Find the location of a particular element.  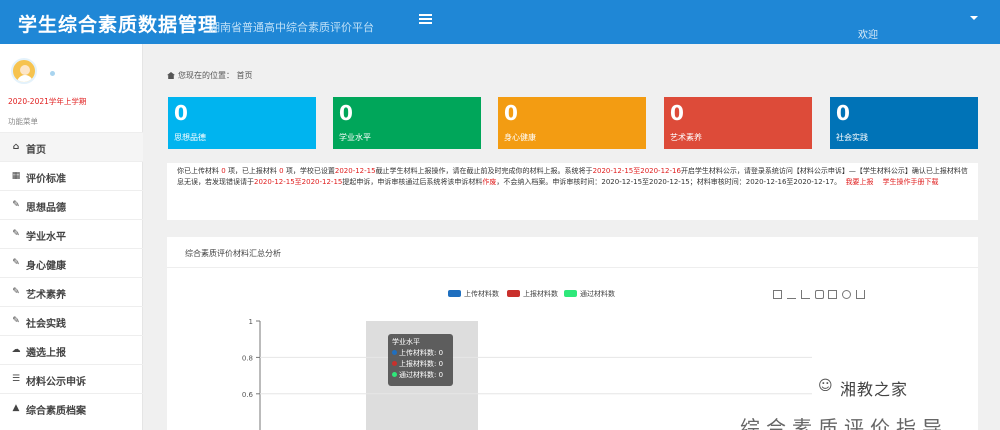

sidebar-item-select-report: ☁ 遴选上报 is located at coordinates (71, 349).